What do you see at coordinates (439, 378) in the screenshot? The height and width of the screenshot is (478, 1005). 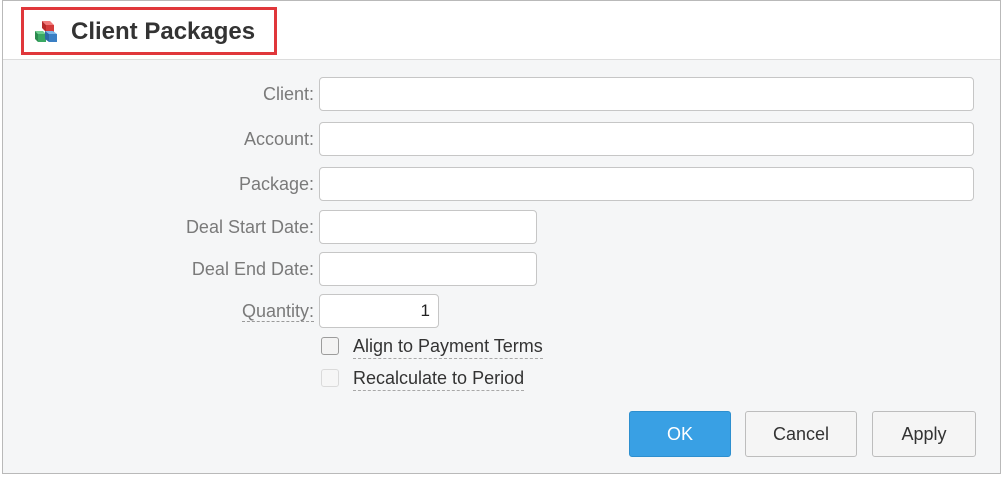 I see `recalculate-period-label: Recalculate to Period` at bounding box center [439, 378].